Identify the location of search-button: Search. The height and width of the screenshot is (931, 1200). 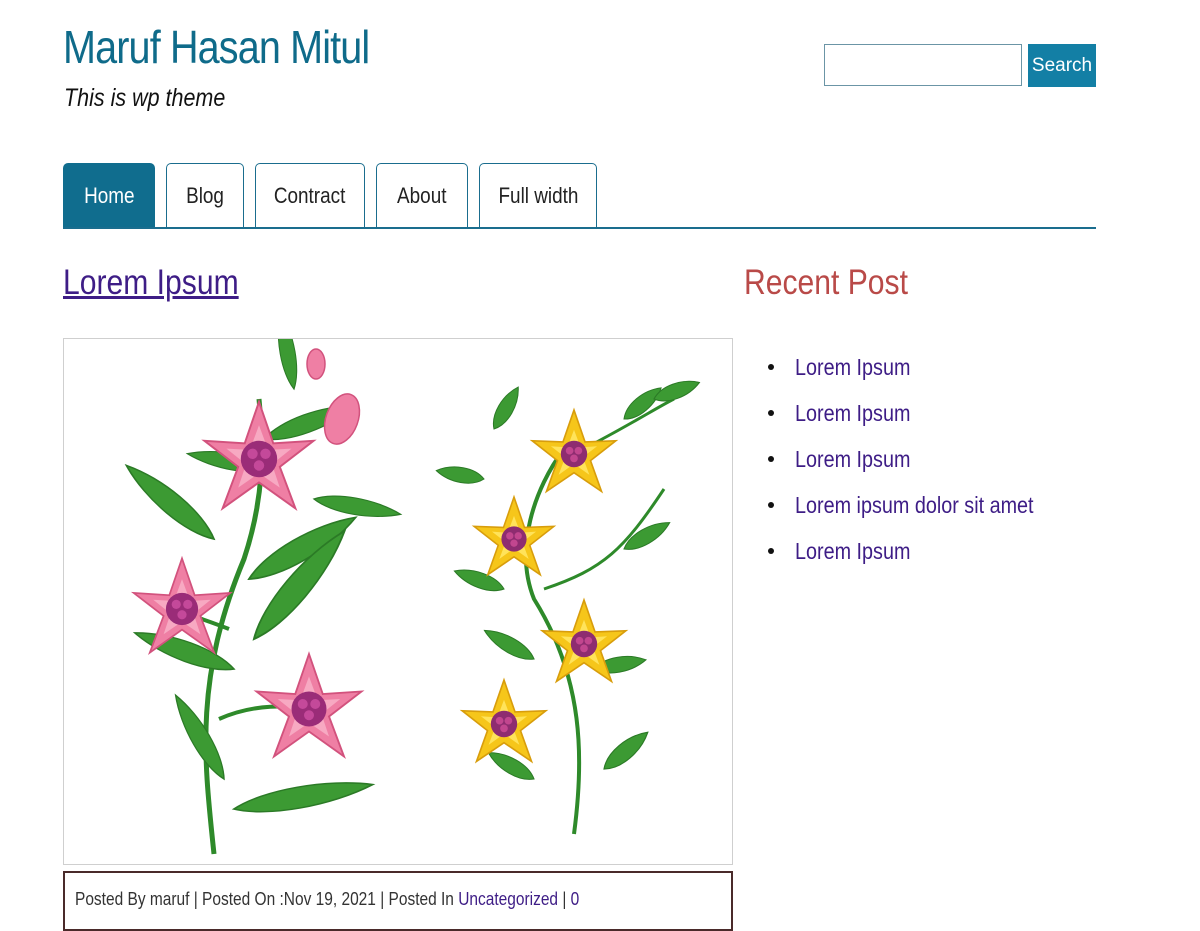
(1062, 65).